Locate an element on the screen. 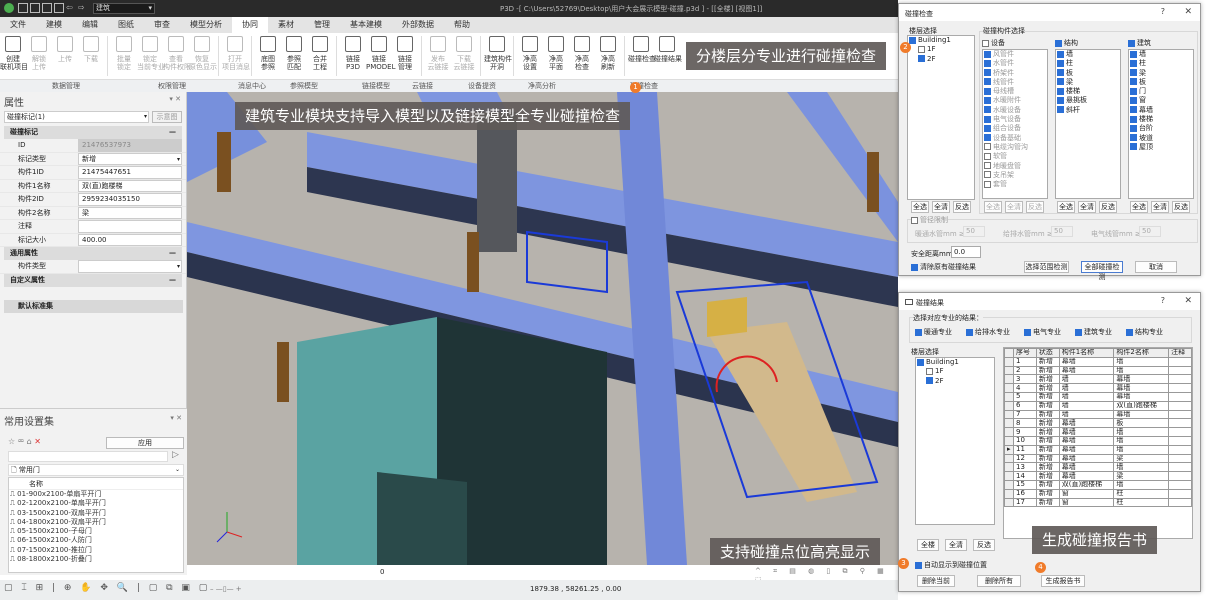 Image resolution: width=1209 pixels, height=600 pixels. component-item: 套管 is located at coordinates (1015, 184).